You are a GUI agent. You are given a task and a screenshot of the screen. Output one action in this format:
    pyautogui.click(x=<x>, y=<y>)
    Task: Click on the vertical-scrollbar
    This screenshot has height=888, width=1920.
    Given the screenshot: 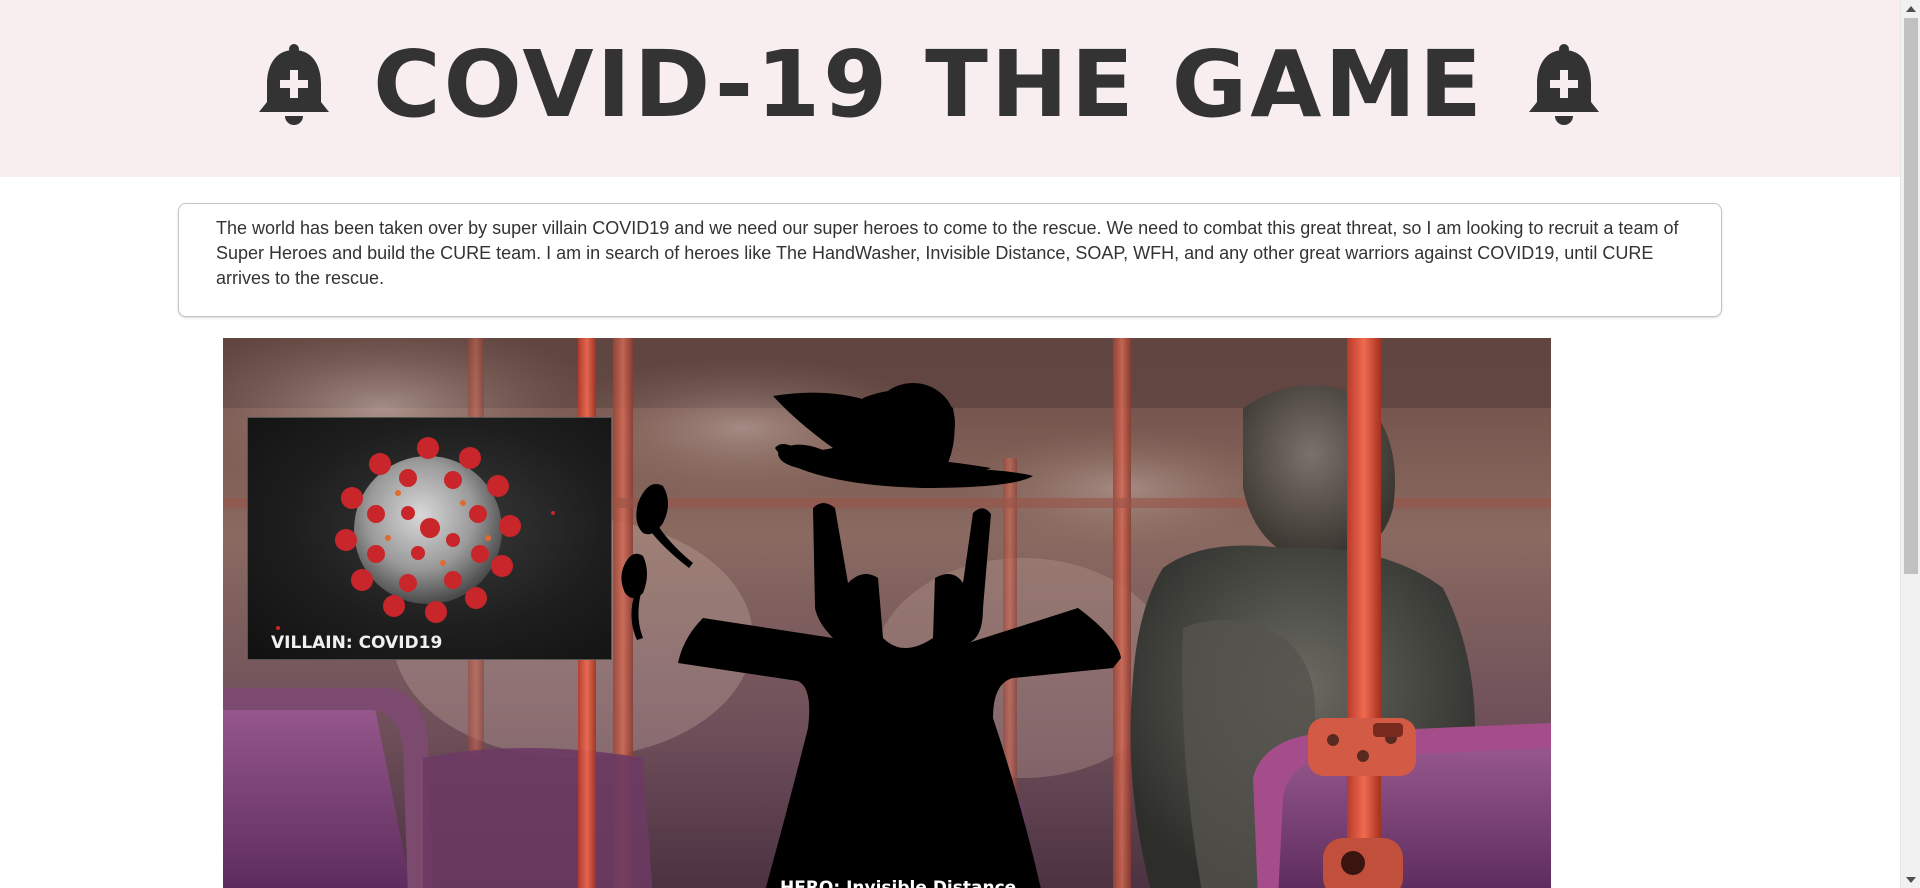 What is the action you would take?
    pyautogui.click(x=1910, y=444)
    